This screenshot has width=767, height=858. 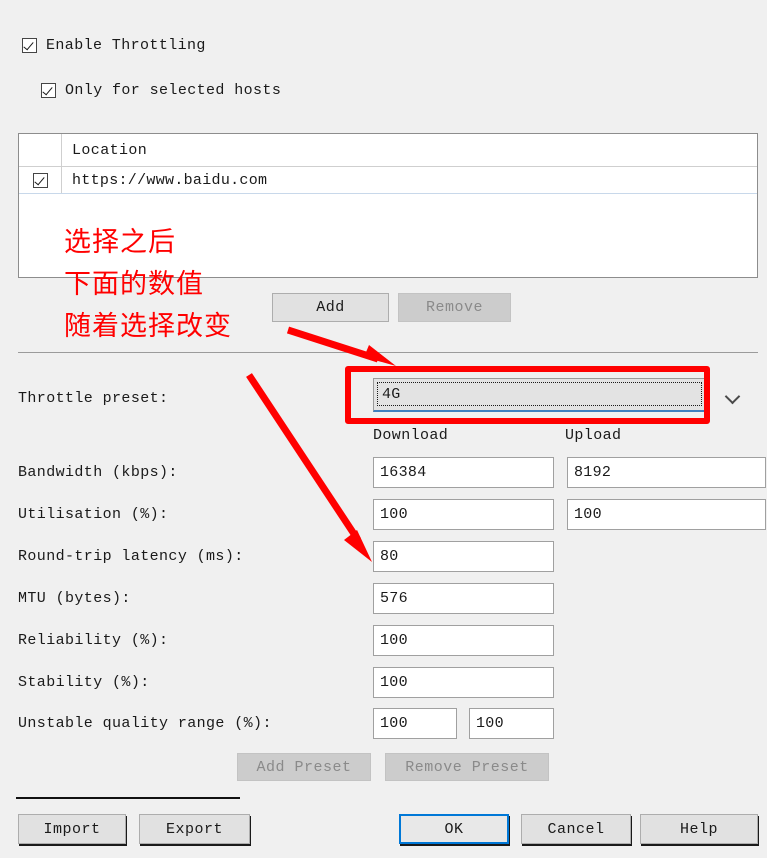 I want to click on upload-column-header: Upload, so click(x=593, y=435).